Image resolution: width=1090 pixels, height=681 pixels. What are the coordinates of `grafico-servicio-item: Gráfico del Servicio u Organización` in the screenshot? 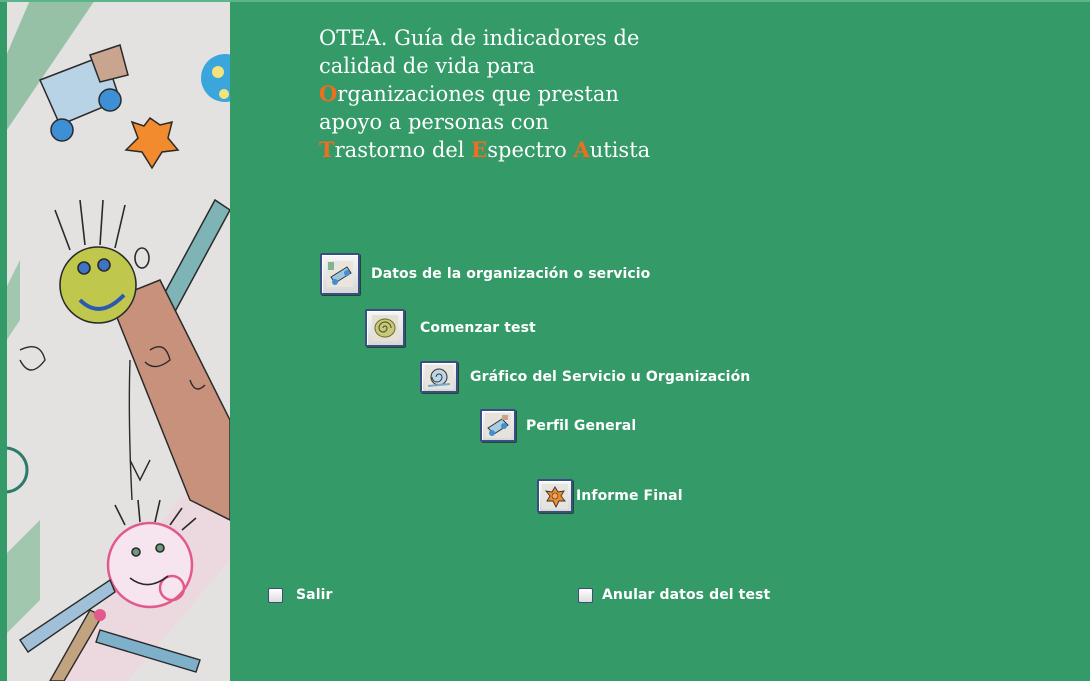 It's located at (585, 377).